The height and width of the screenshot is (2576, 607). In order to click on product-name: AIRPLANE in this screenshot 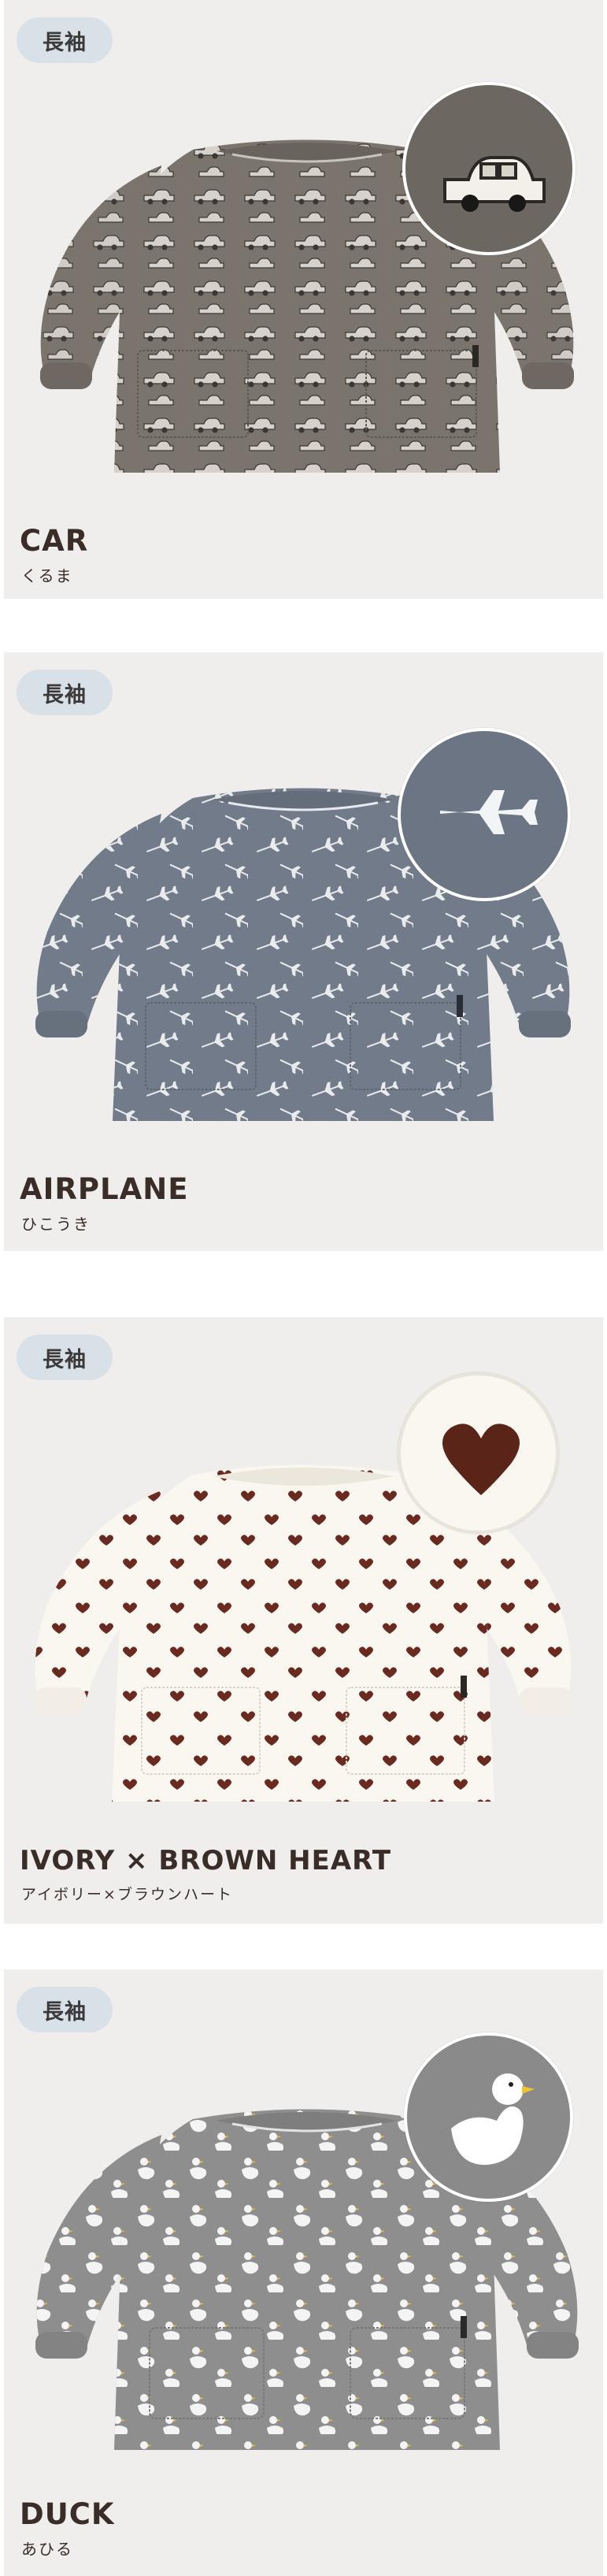, I will do `click(104, 1189)`.